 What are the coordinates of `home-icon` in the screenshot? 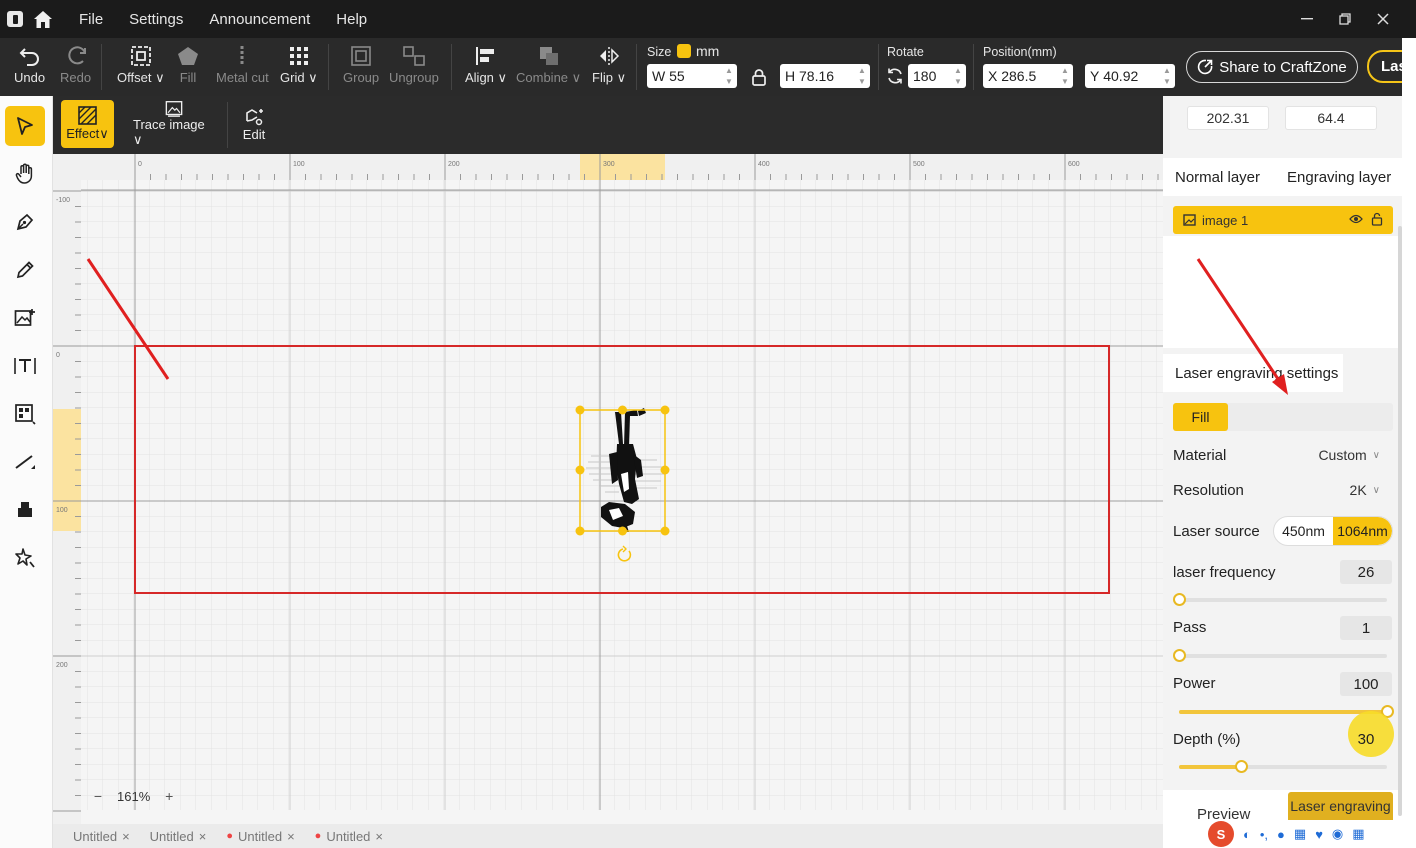 It's located at (43, 19).